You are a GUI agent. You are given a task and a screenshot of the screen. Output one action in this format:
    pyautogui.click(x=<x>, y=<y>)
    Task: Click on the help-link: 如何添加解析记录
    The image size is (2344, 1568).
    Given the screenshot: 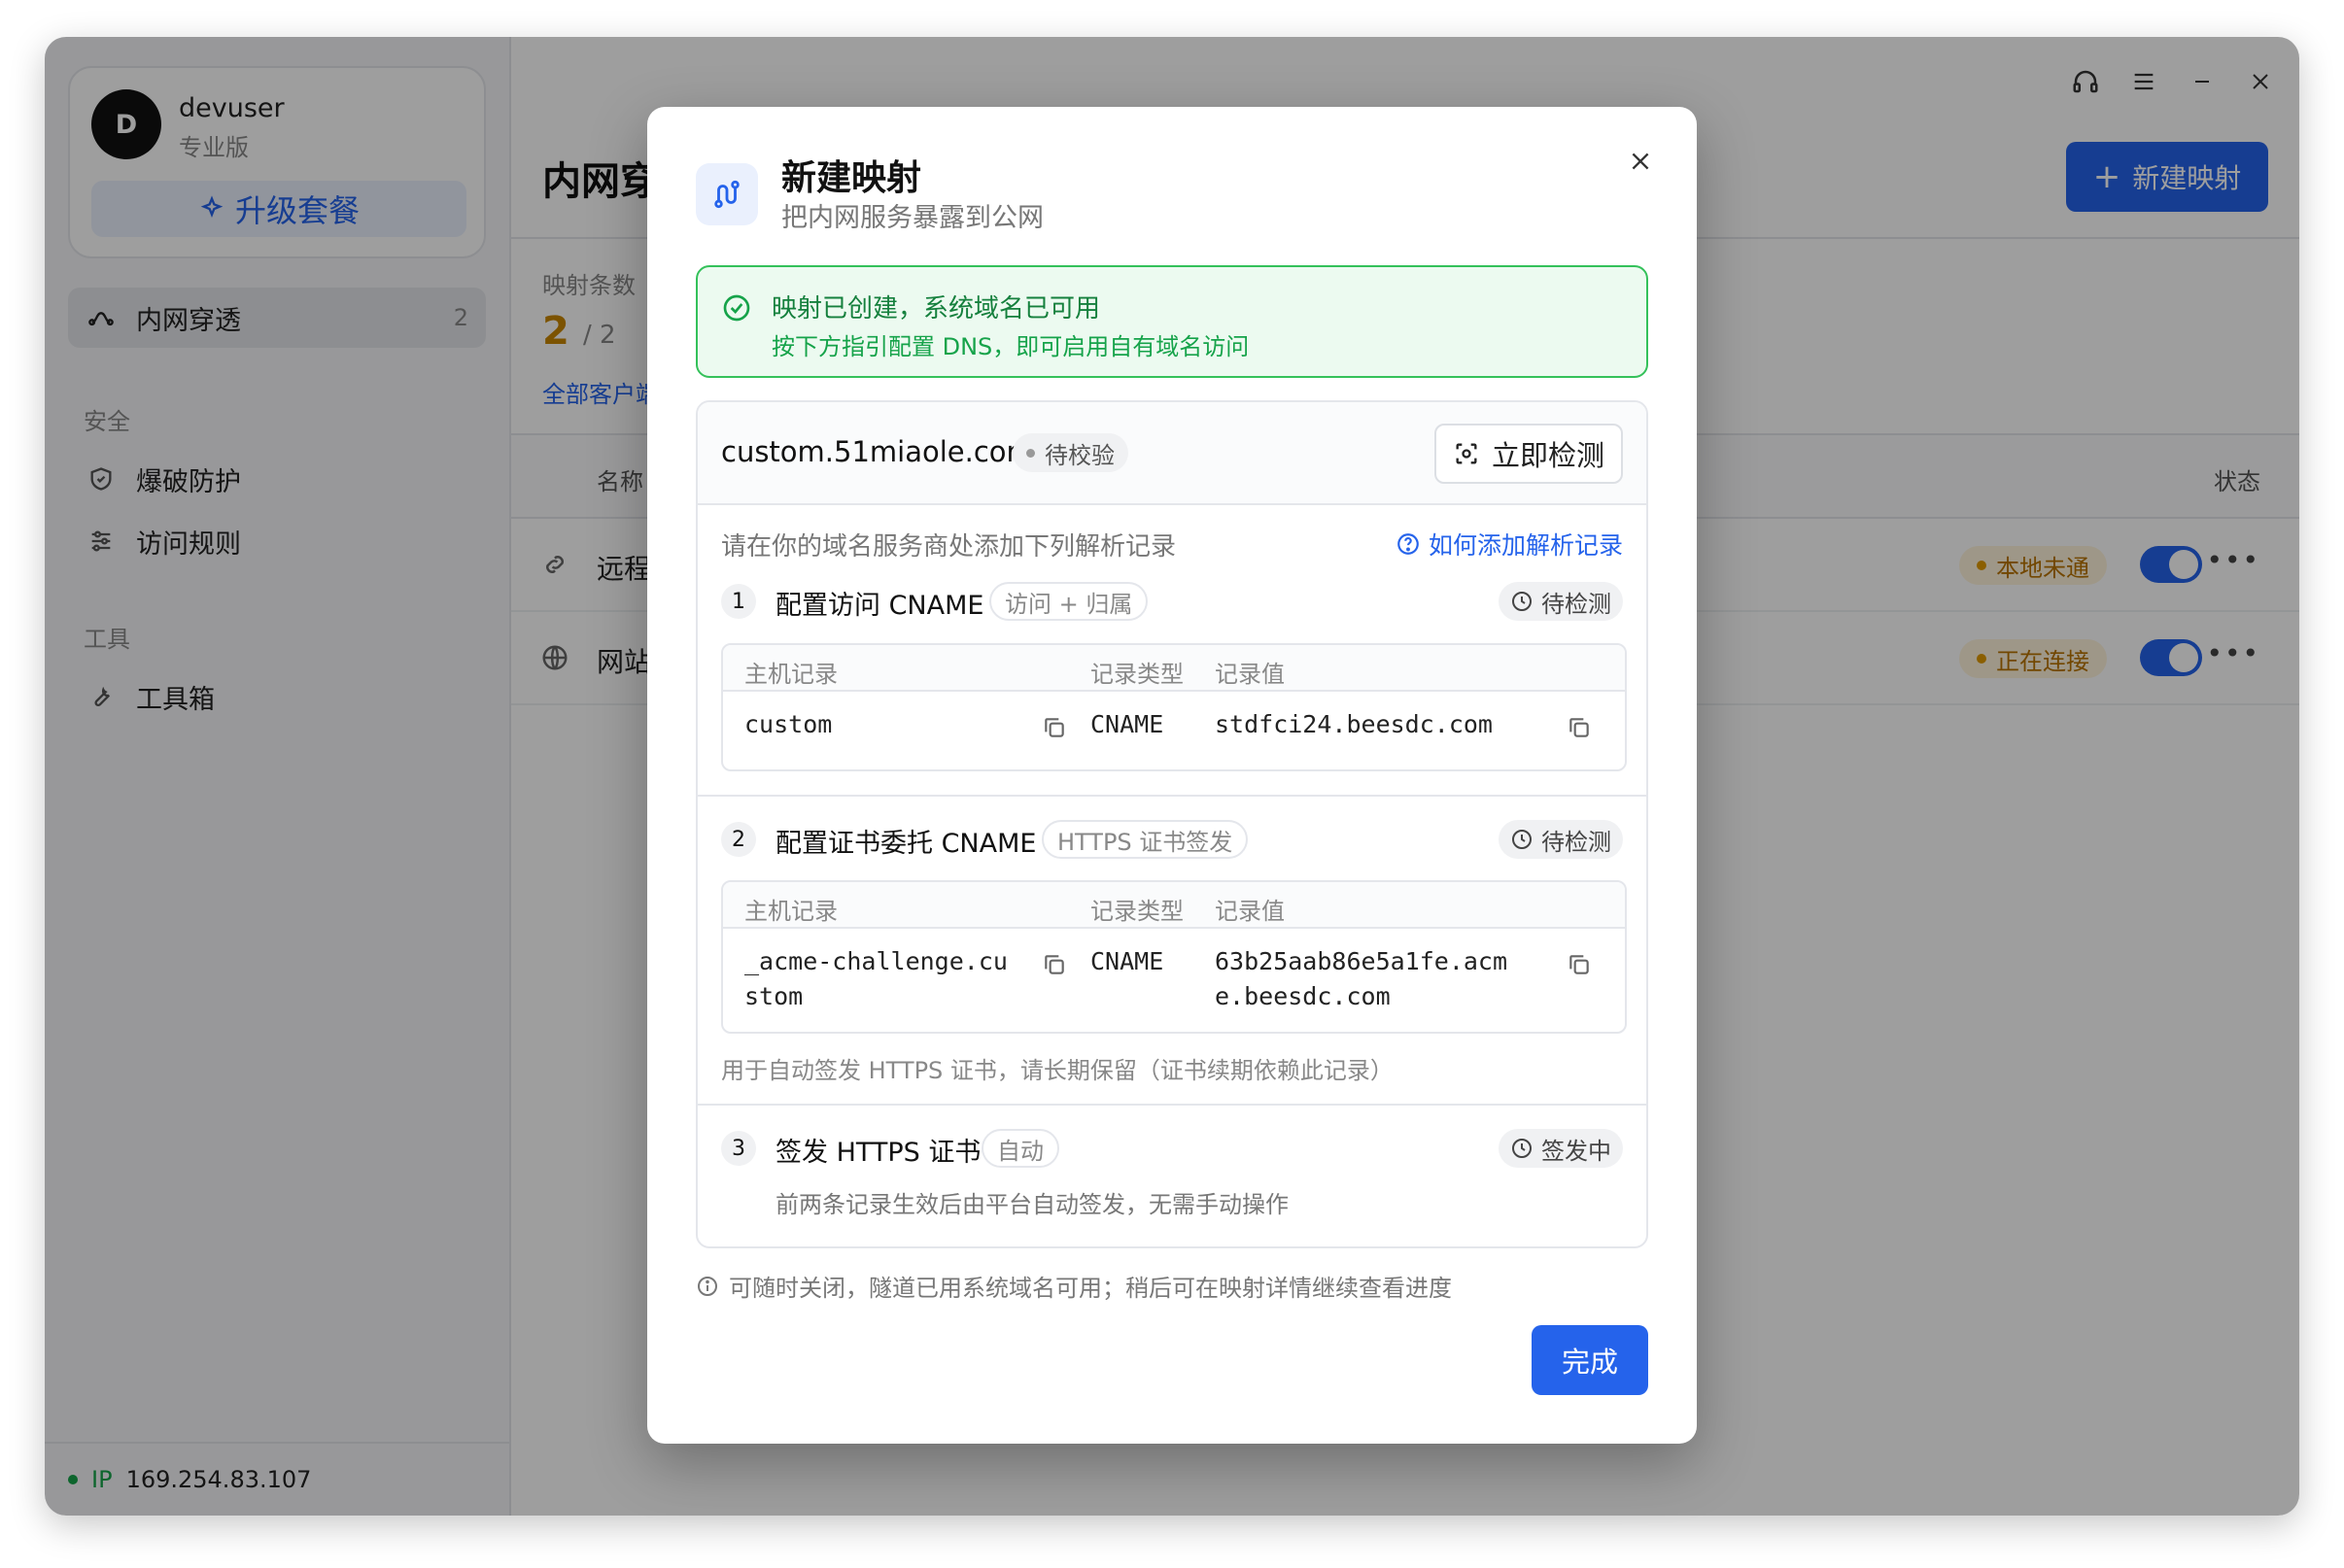 What is the action you would take?
    pyautogui.click(x=1509, y=544)
    